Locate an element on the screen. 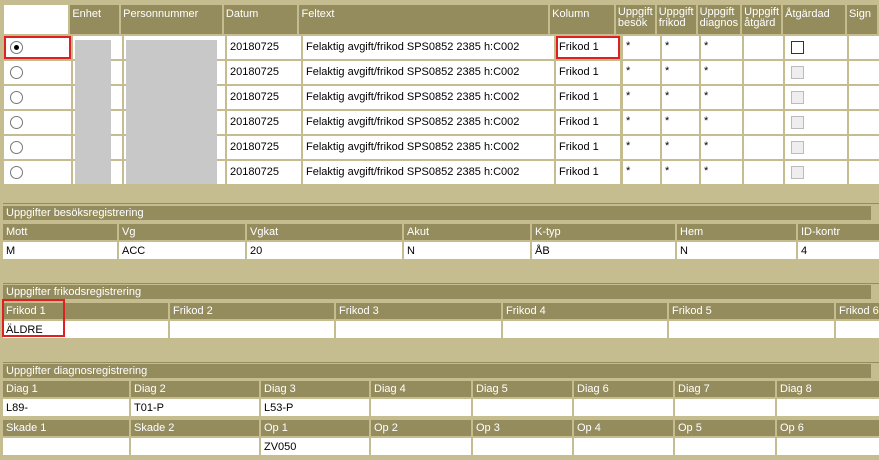 The width and height of the screenshot is (879, 460). op-column-header: Op 2 is located at coordinates (421, 428).